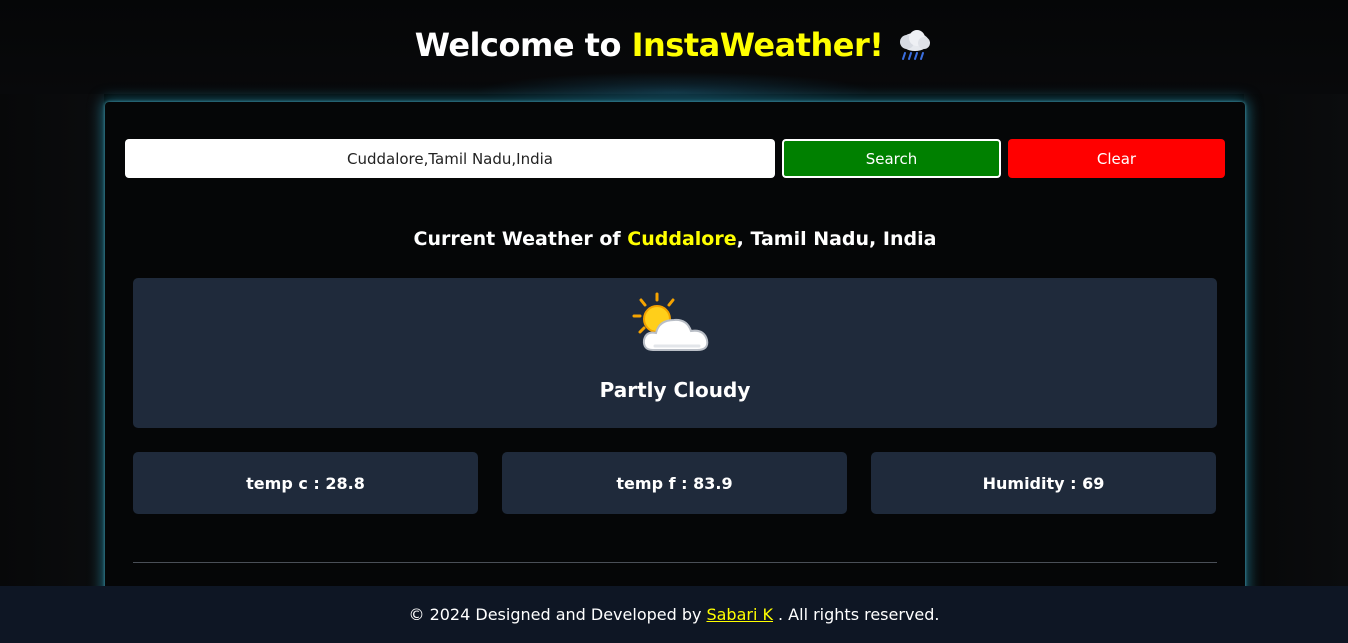  What do you see at coordinates (555, 614) in the screenshot?
I see `footer-prefix: © 2024 Designed and Developed by` at bounding box center [555, 614].